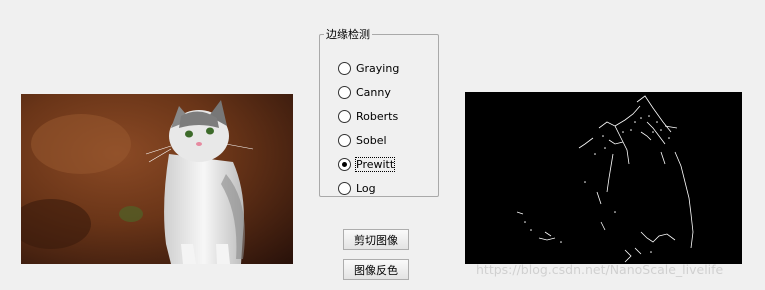  Describe the element at coordinates (377, 116) in the screenshot. I see `radio-label: Roberts` at that location.